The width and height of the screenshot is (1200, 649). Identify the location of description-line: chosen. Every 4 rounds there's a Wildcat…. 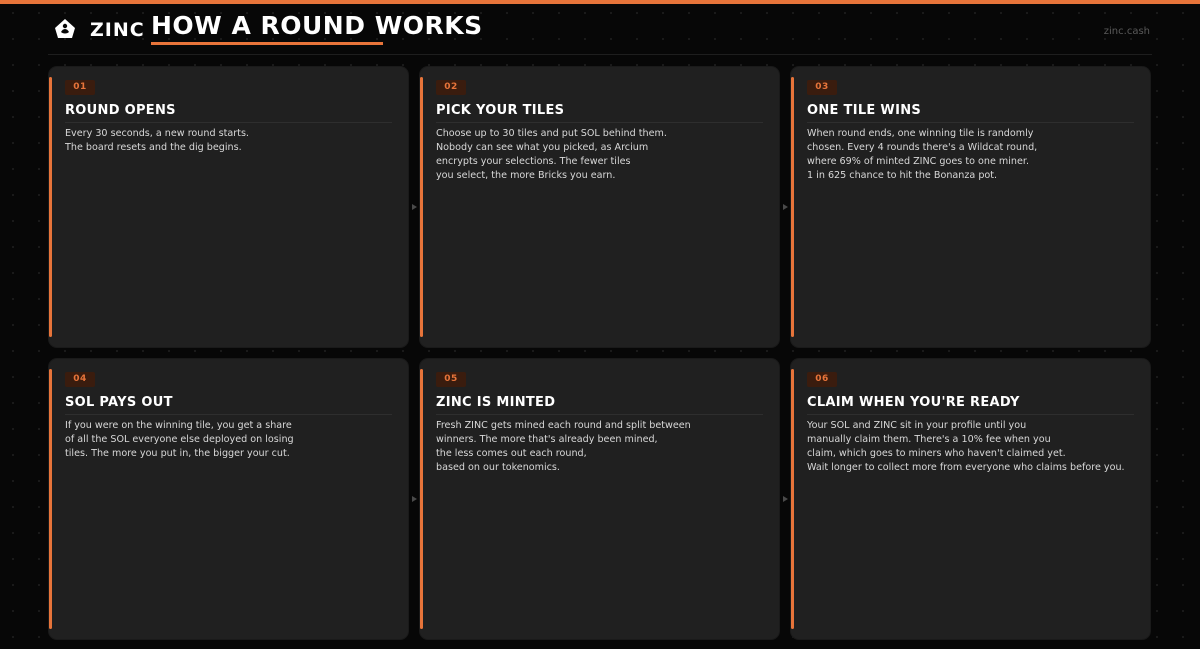
(922, 147).